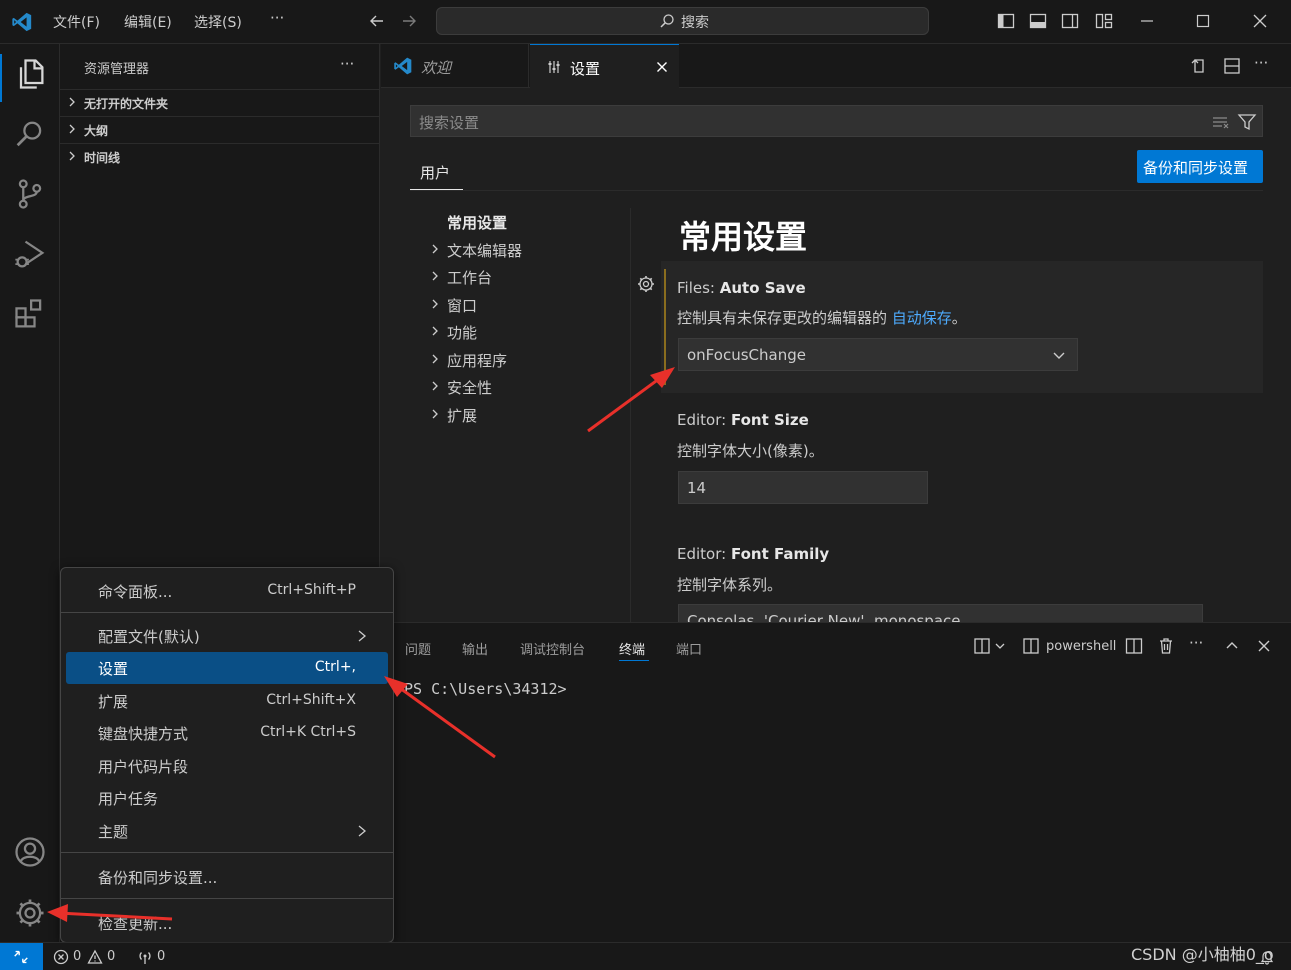 This screenshot has height=970, width=1291. Describe the element at coordinates (1204, 22) in the screenshot. I see `maximize-icon` at that location.